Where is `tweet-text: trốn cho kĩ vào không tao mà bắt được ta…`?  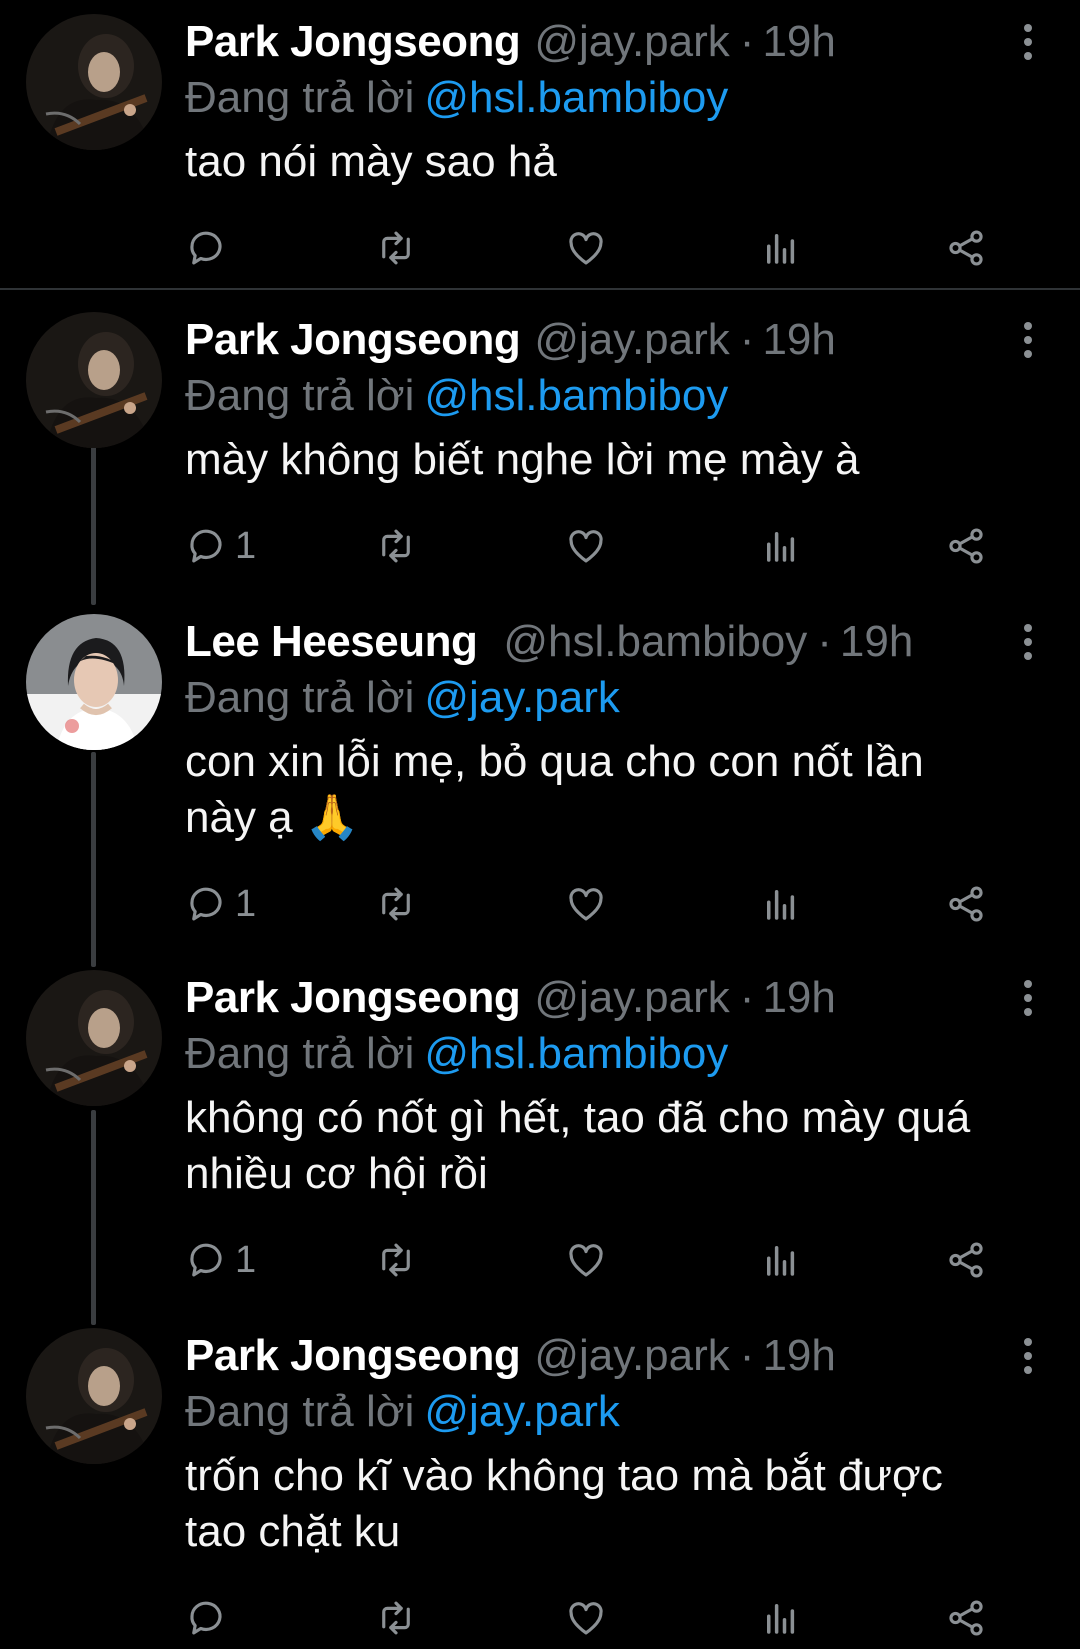 tweet-text: trốn cho kĩ vào không tao mà bắt được ta… is located at coordinates (564, 1503).